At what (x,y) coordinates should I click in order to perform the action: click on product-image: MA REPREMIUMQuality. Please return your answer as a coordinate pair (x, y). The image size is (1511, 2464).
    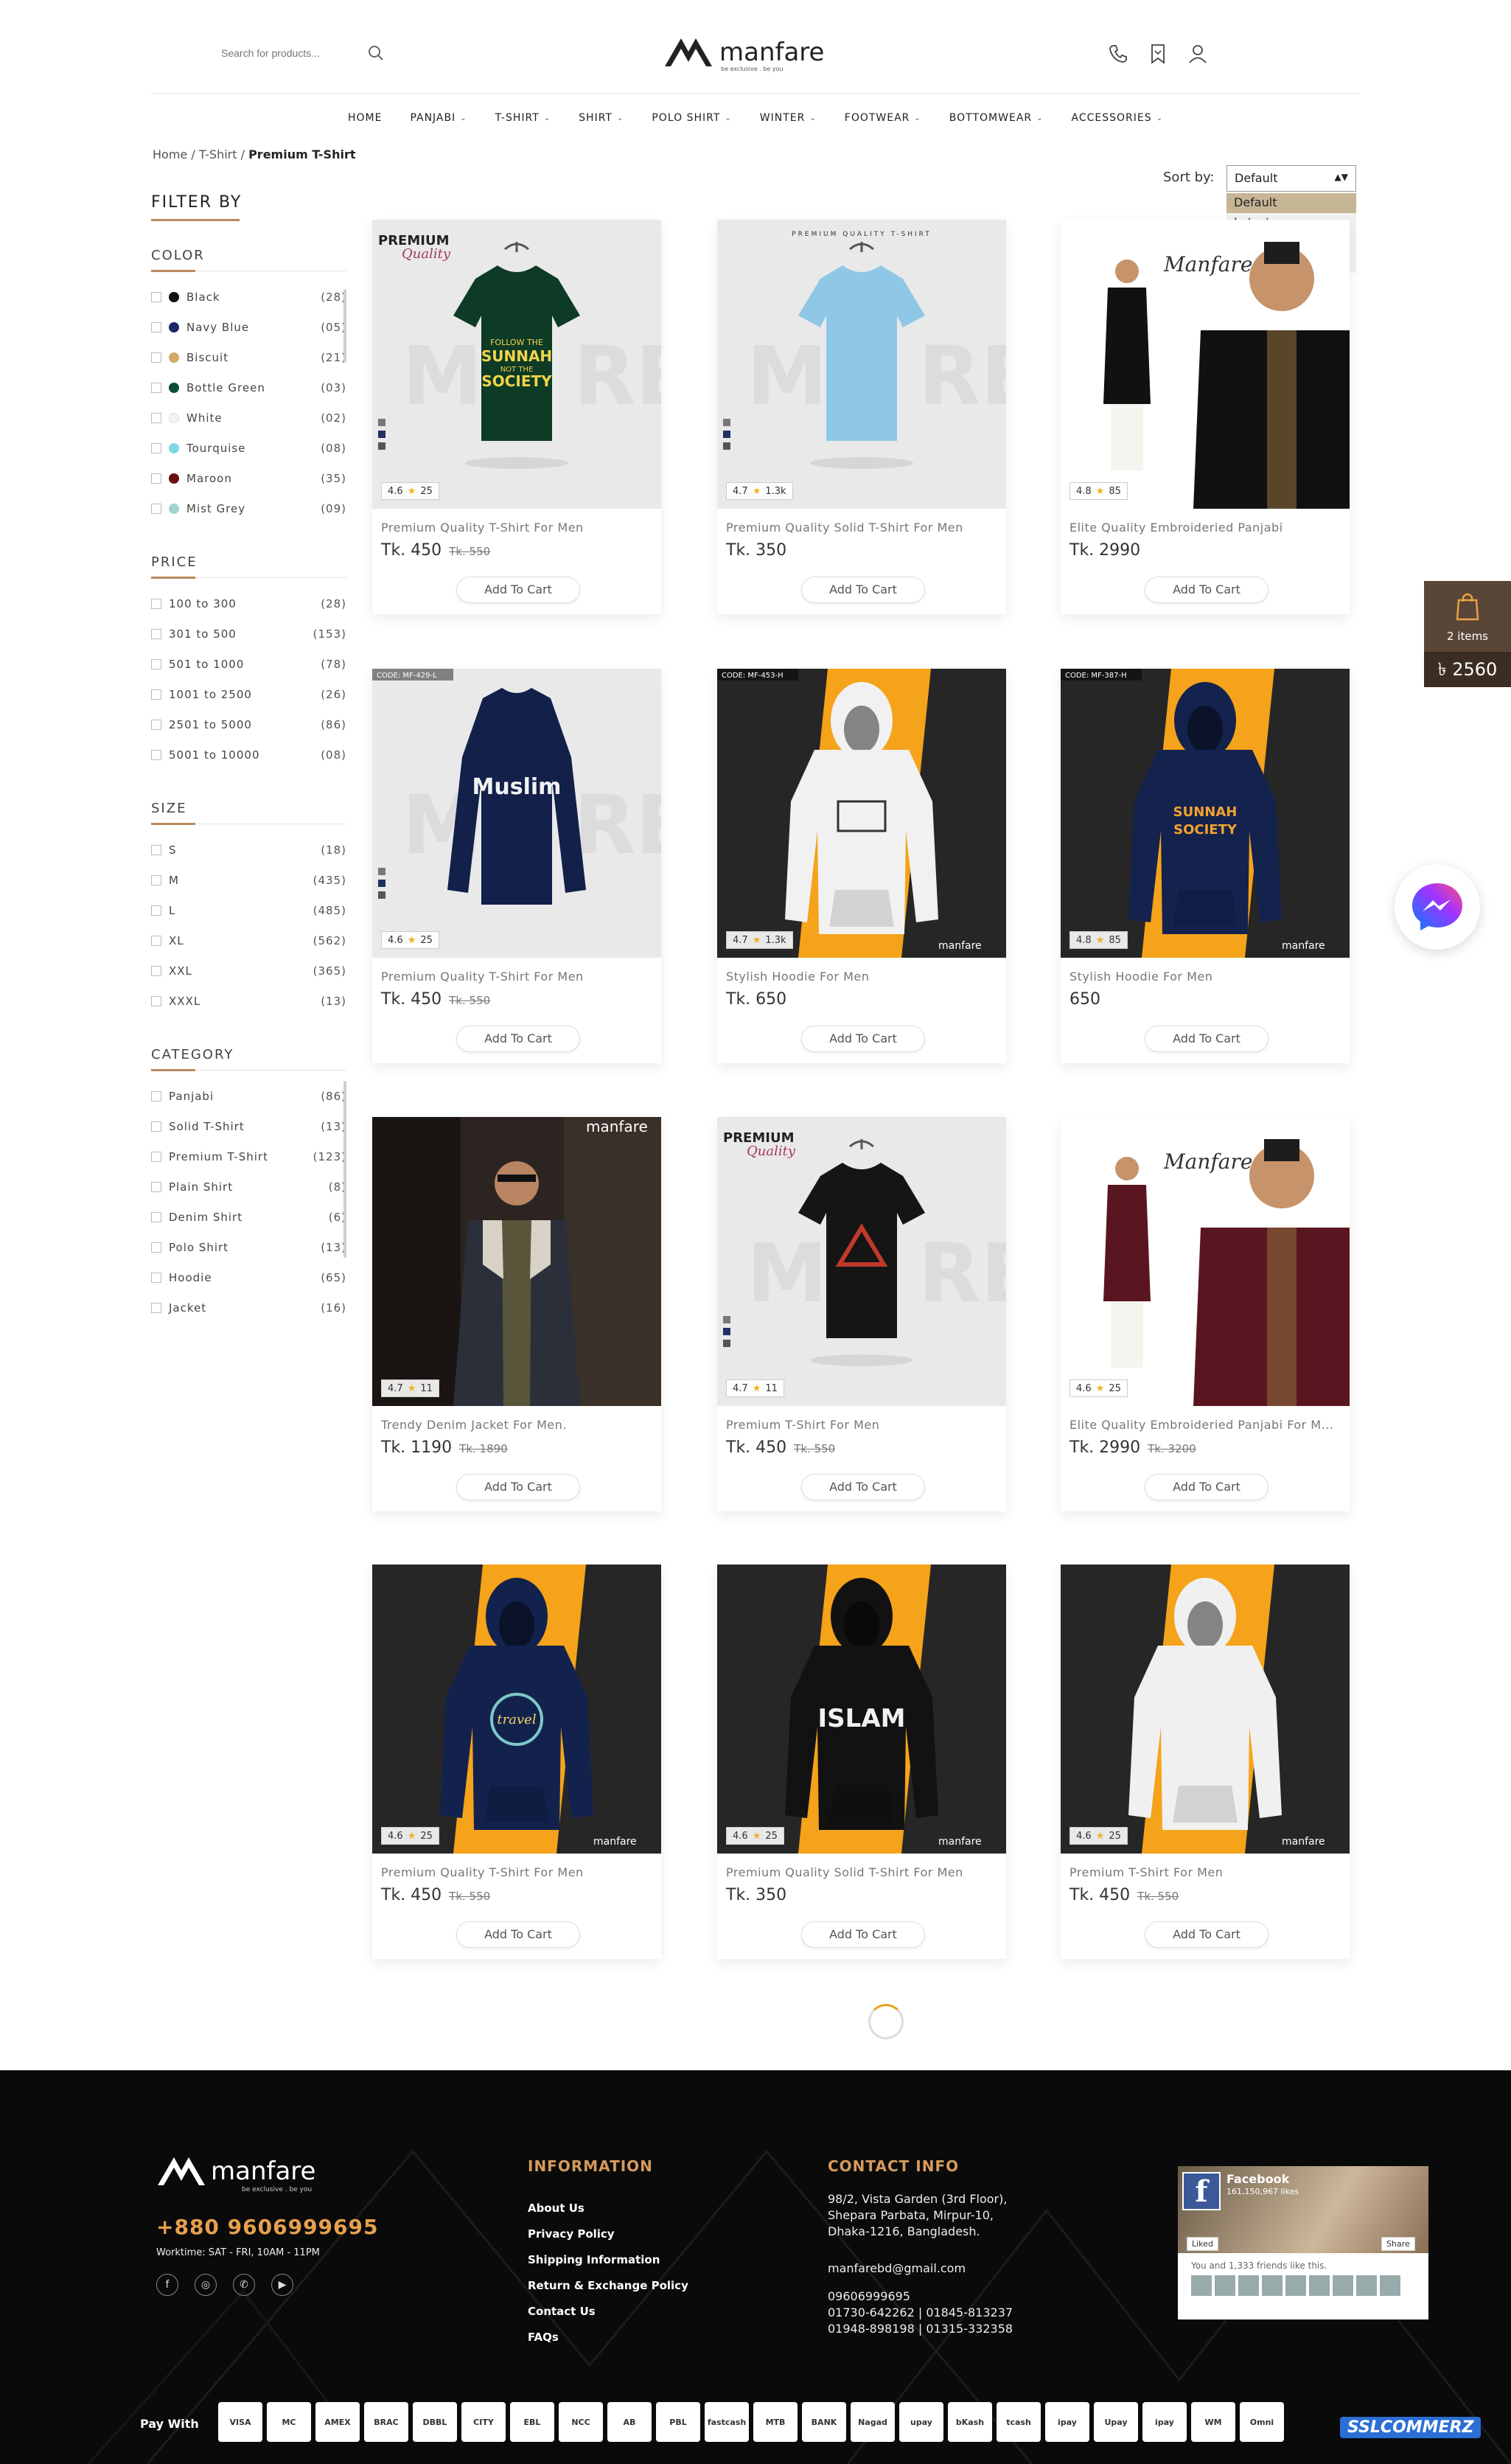
    Looking at the image, I should click on (861, 1261).